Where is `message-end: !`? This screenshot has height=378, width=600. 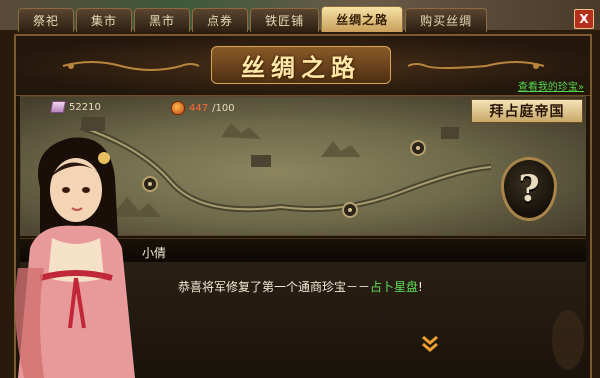 message-end: ! is located at coordinates (420, 287).